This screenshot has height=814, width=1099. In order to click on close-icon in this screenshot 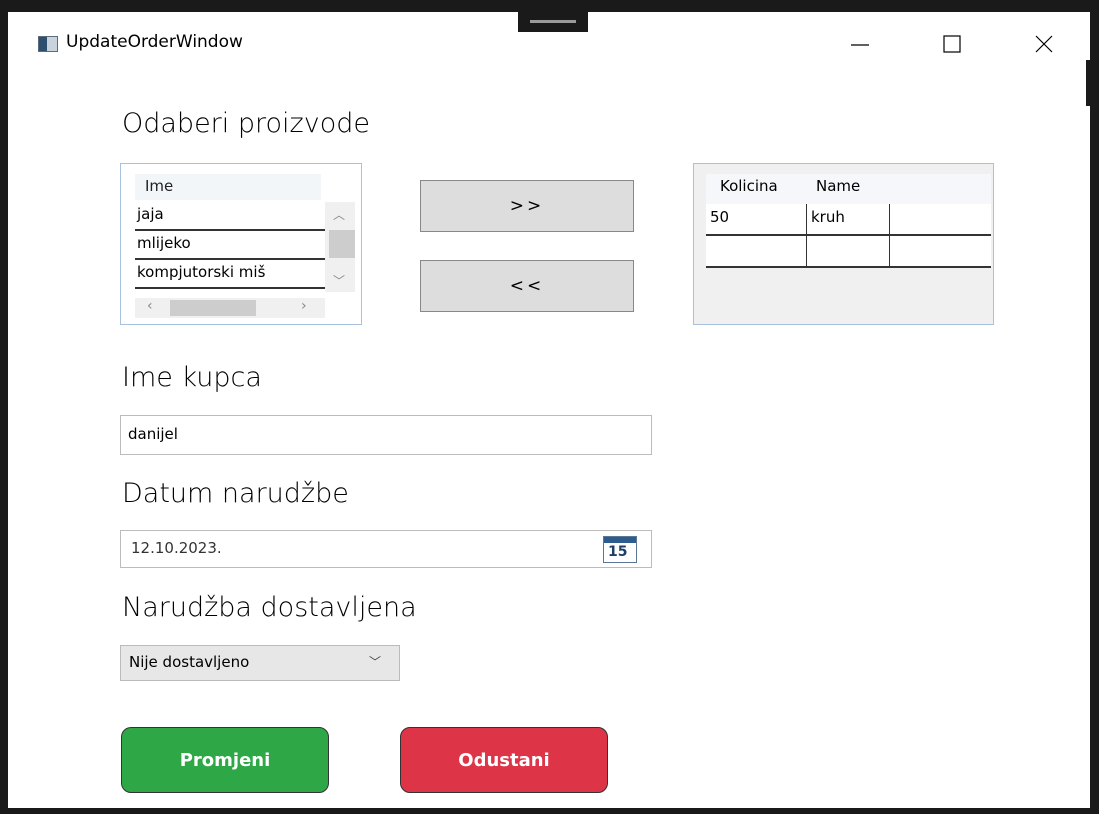, I will do `click(1044, 44)`.